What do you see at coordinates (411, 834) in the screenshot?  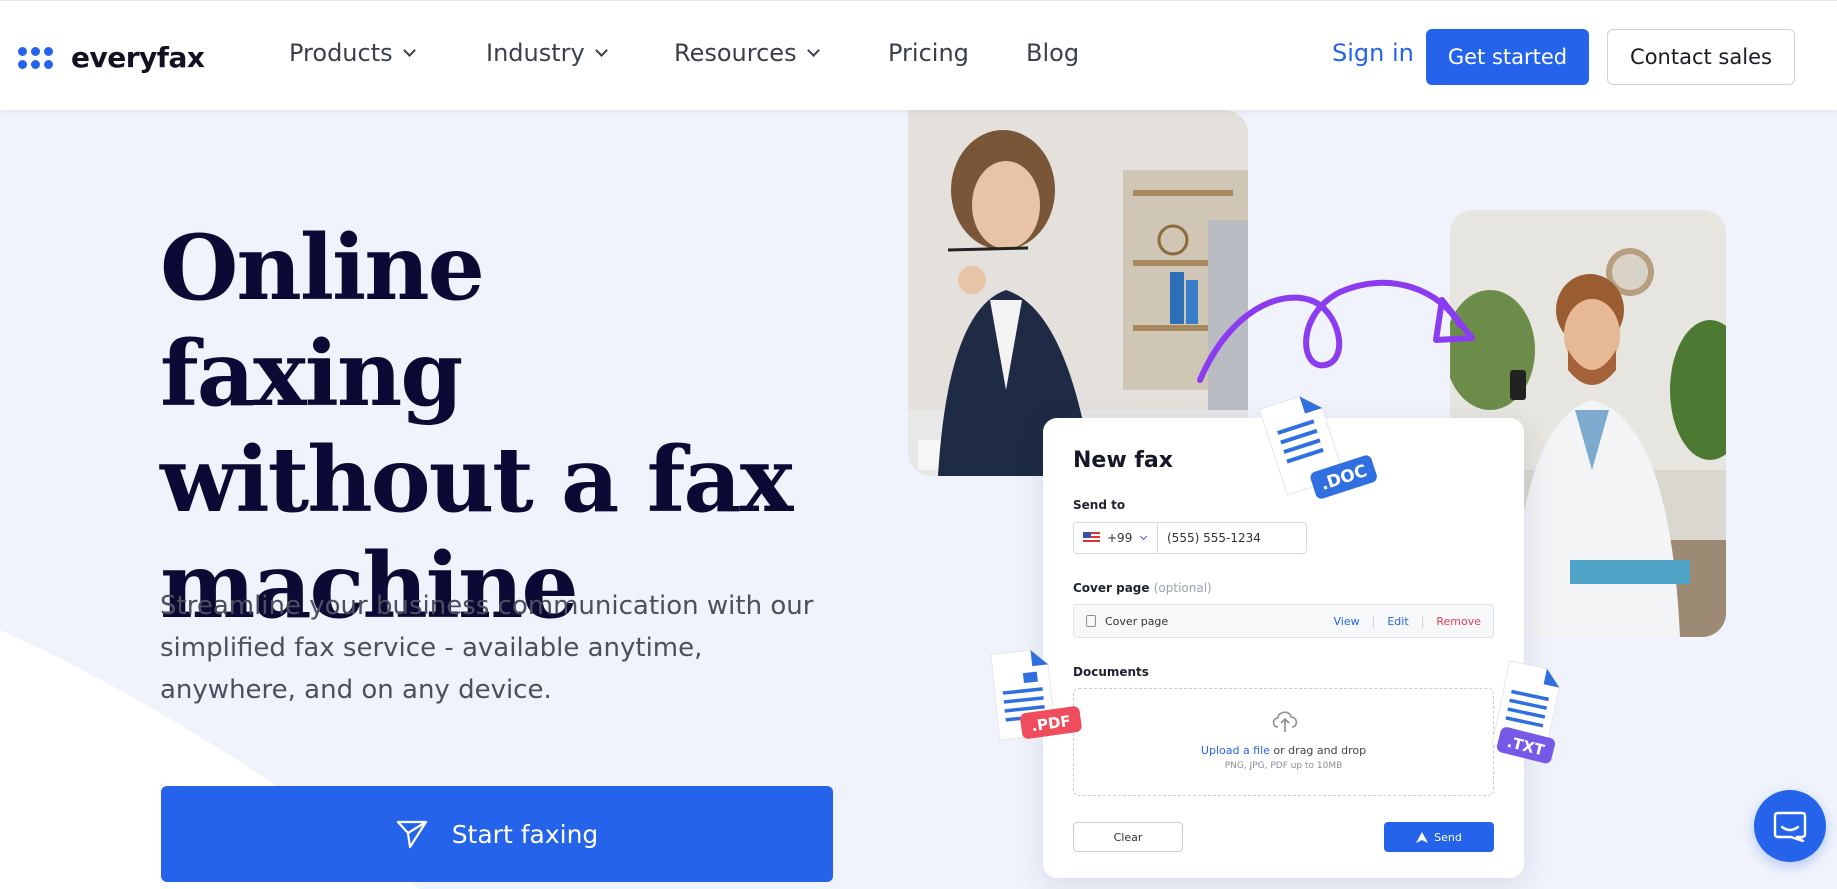 I see `paper-plane-icon` at bounding box center [411, 834].